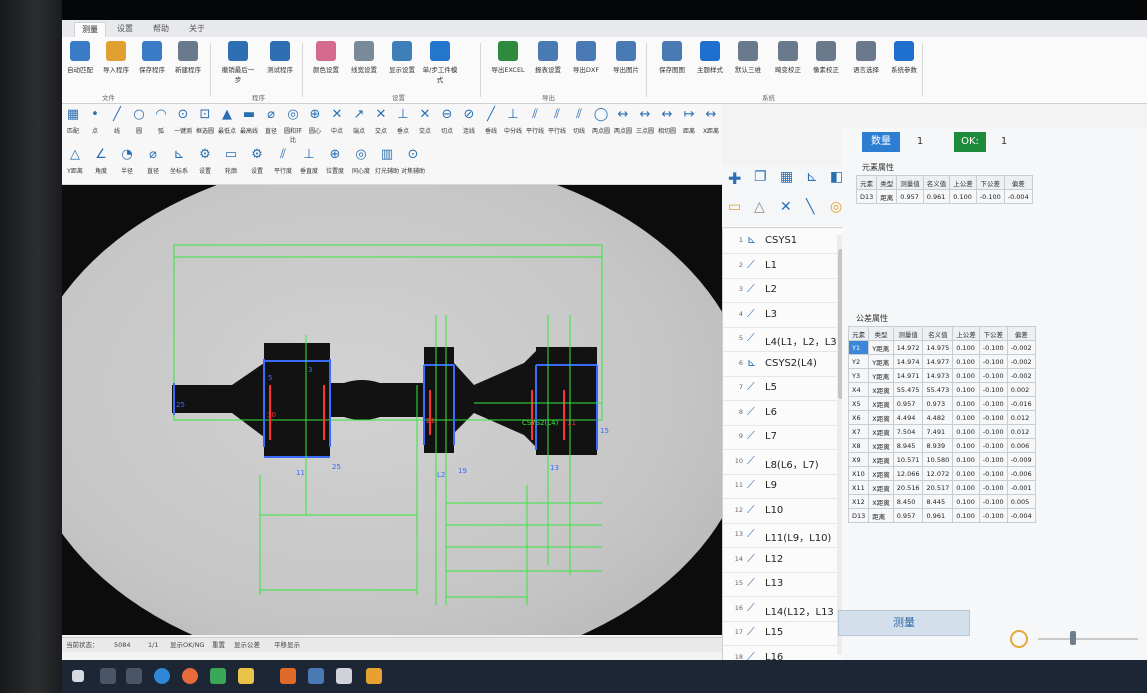 This screenshot has height=693, width=1147. What do you see at coordinates (781, 437) in the screenshot?
I see `list-item: 9 ⟋ L7` at bounding box center [781, 437].